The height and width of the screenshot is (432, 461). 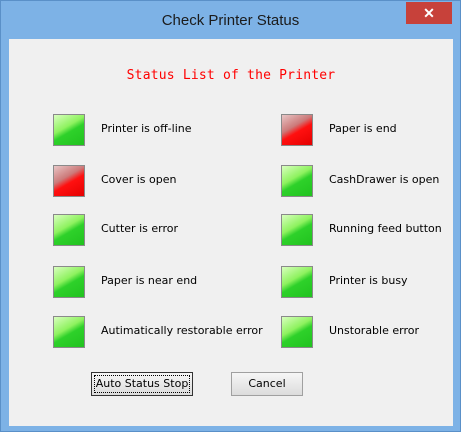 I want to click on close-button: ✕, so click(x=429, y=13).